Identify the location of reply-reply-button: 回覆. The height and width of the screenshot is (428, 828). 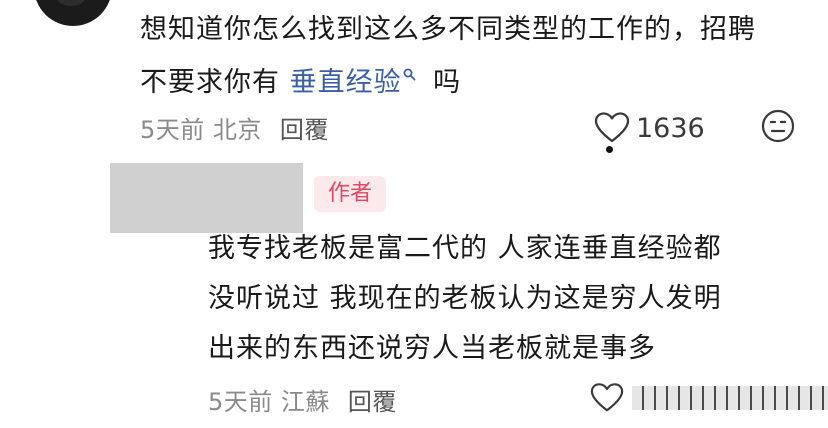
(372, 402).